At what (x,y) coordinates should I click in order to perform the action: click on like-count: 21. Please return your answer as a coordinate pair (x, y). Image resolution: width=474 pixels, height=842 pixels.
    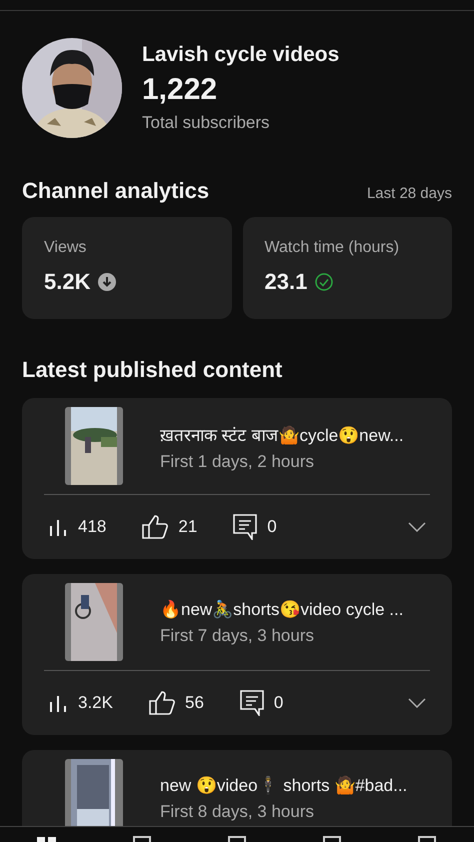
    Looking at the image, I should click on (188, 527).